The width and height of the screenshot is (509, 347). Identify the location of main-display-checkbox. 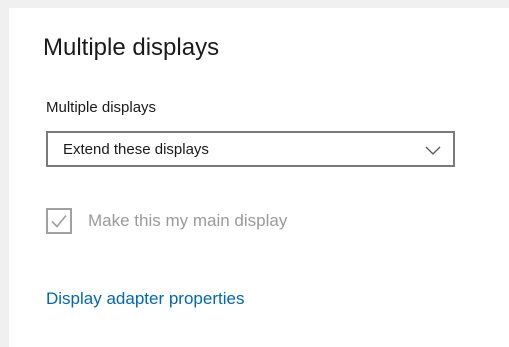
(59, 221).